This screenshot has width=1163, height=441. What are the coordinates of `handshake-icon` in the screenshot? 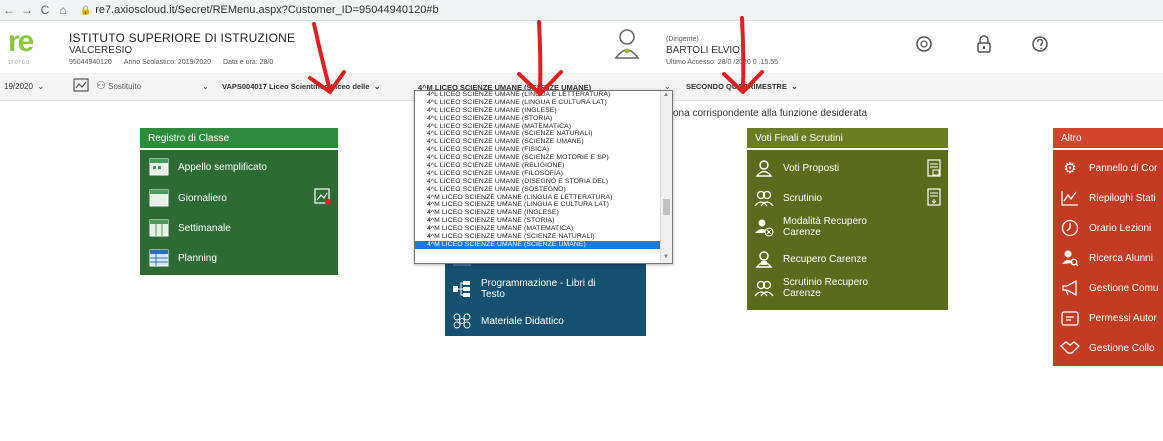 It's located at (1070, 348).